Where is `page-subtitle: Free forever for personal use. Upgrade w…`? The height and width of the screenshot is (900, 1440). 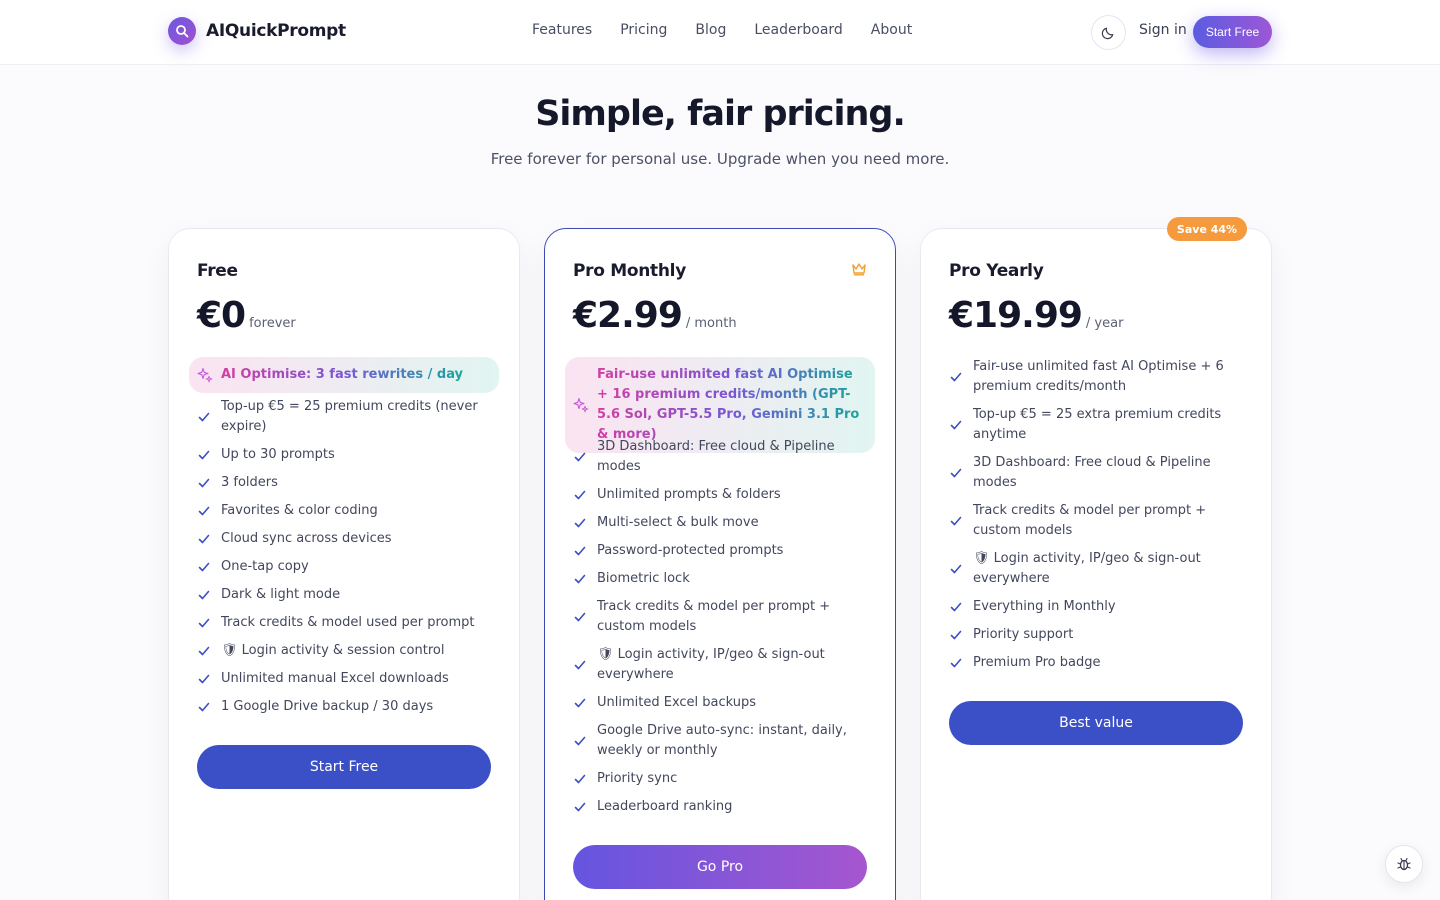
page-subtitle: Free forever for personal use. Upgrade w… is located at coordinates (720, 159).